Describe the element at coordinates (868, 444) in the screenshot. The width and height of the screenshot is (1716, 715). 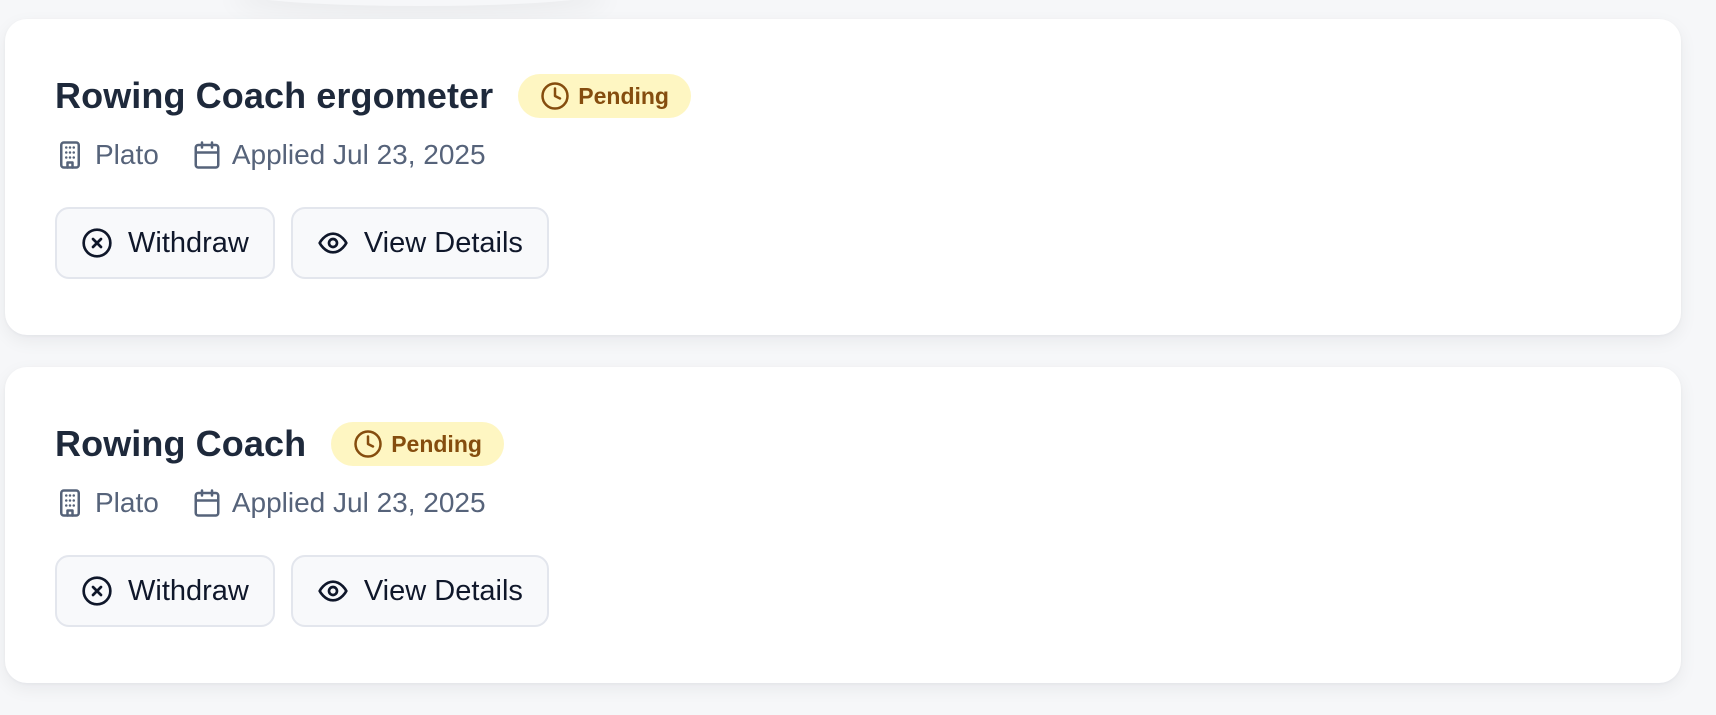
I see `card-header: Rowing Coach Pending` at that location.